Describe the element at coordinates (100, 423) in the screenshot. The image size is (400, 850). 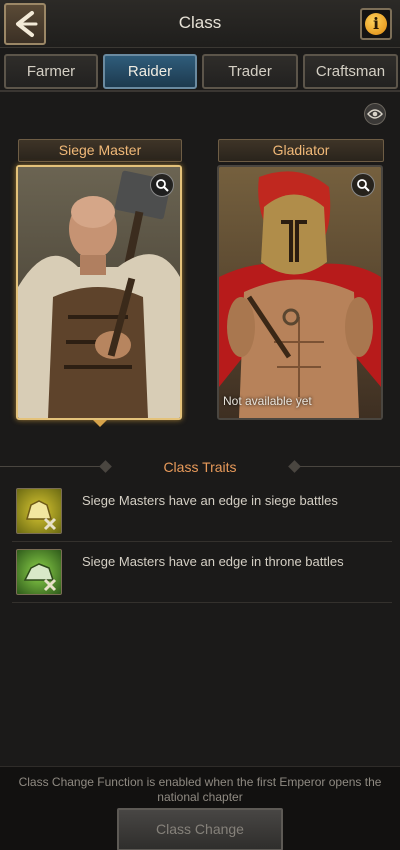
I see `selected-indicator` at that location.